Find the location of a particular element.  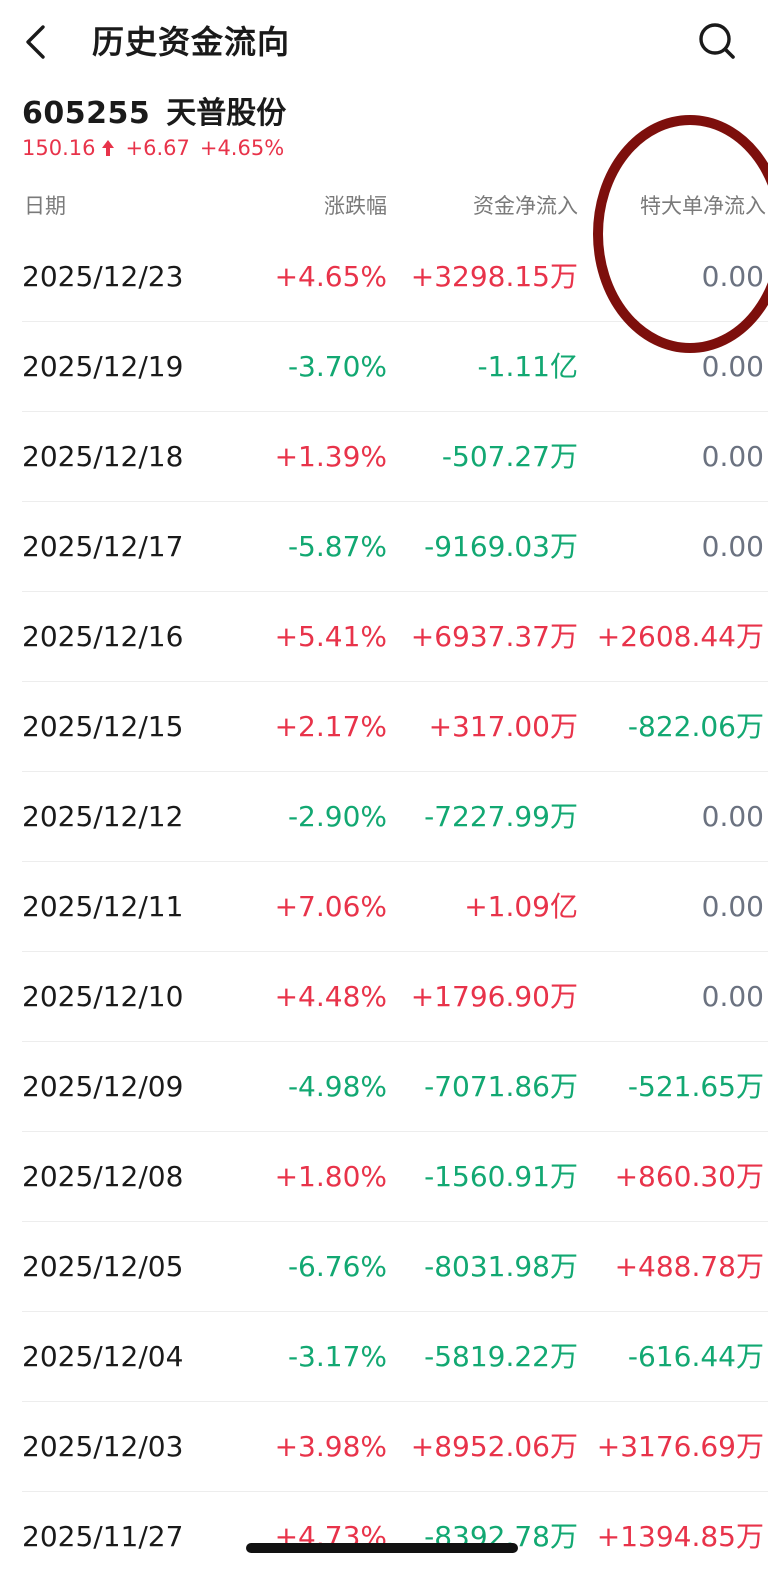

row-date: 2025/12/04 is located at coordinates (103, 1356).